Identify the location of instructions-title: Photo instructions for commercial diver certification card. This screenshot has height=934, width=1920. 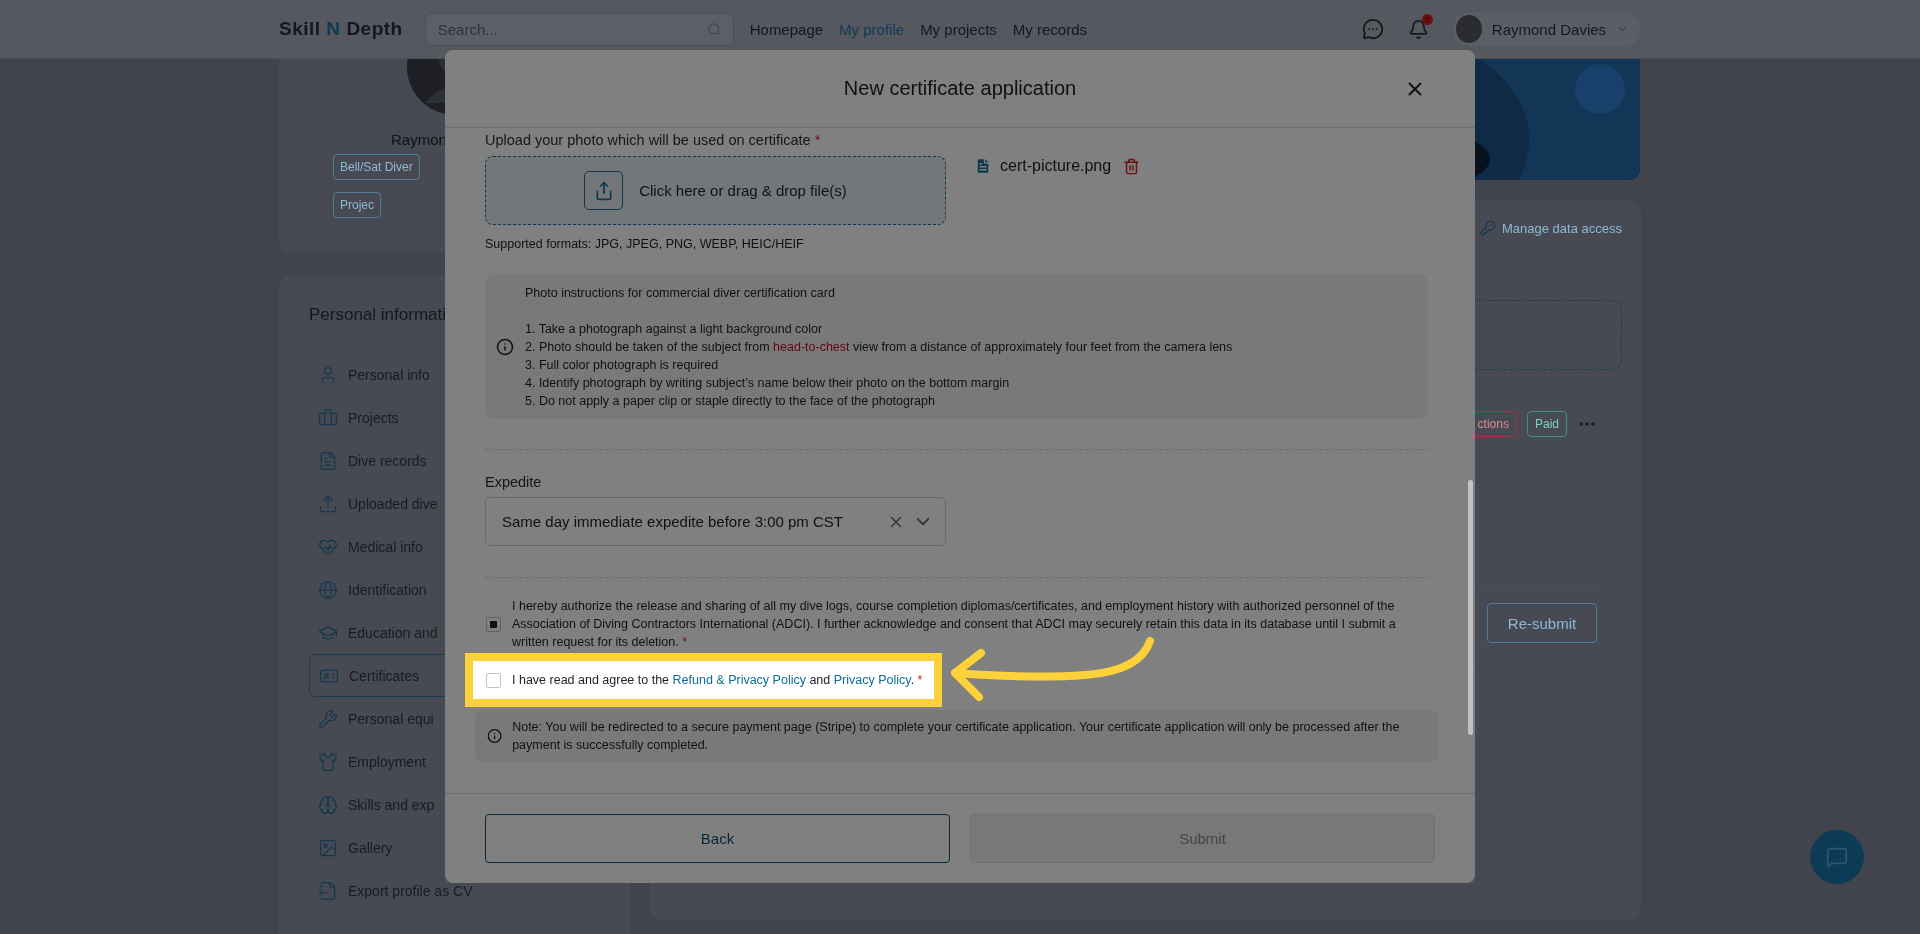
(680, 293).